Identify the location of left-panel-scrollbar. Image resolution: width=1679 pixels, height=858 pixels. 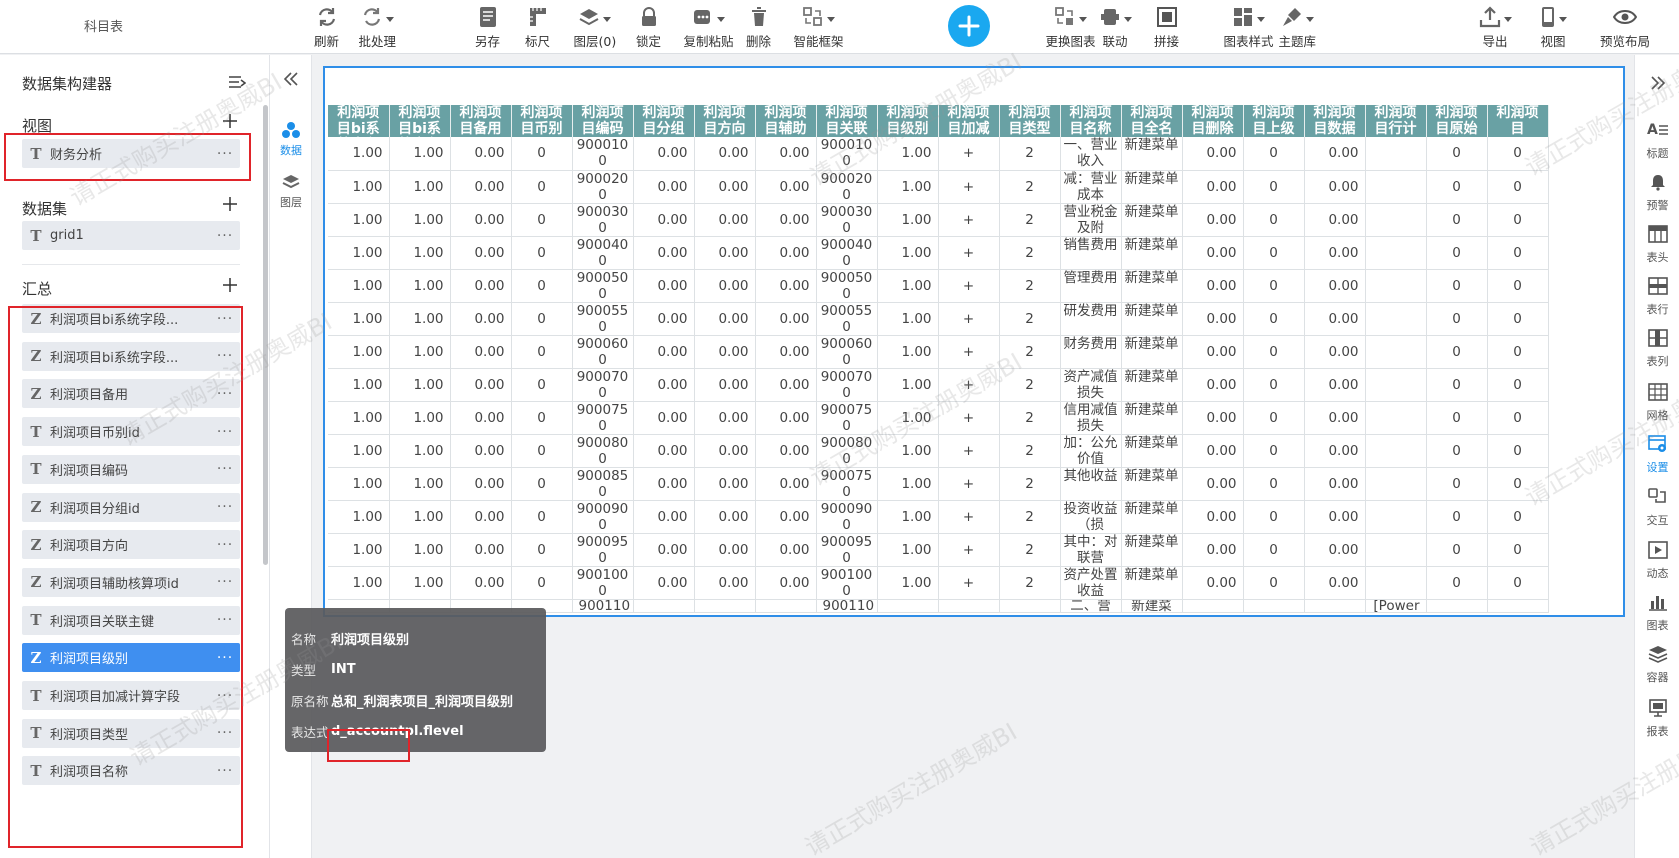
(265, 335).